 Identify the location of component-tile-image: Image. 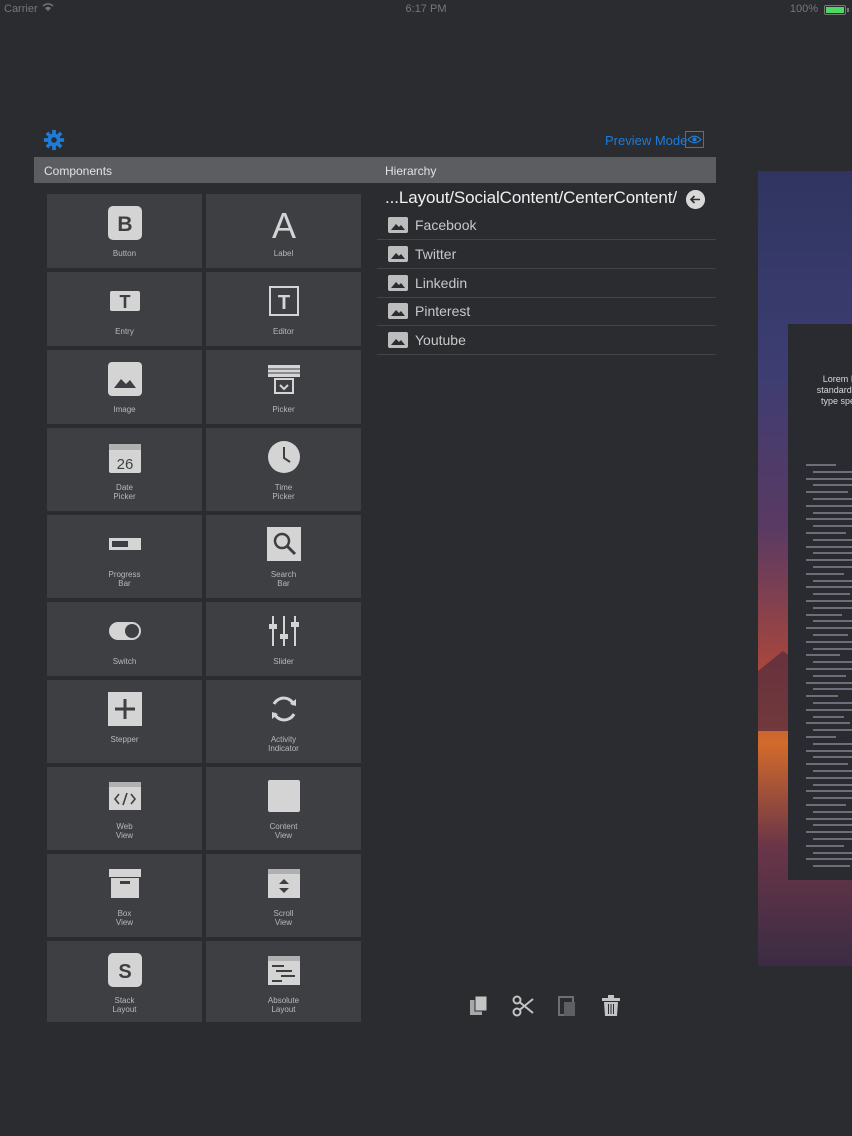
(124, 387).